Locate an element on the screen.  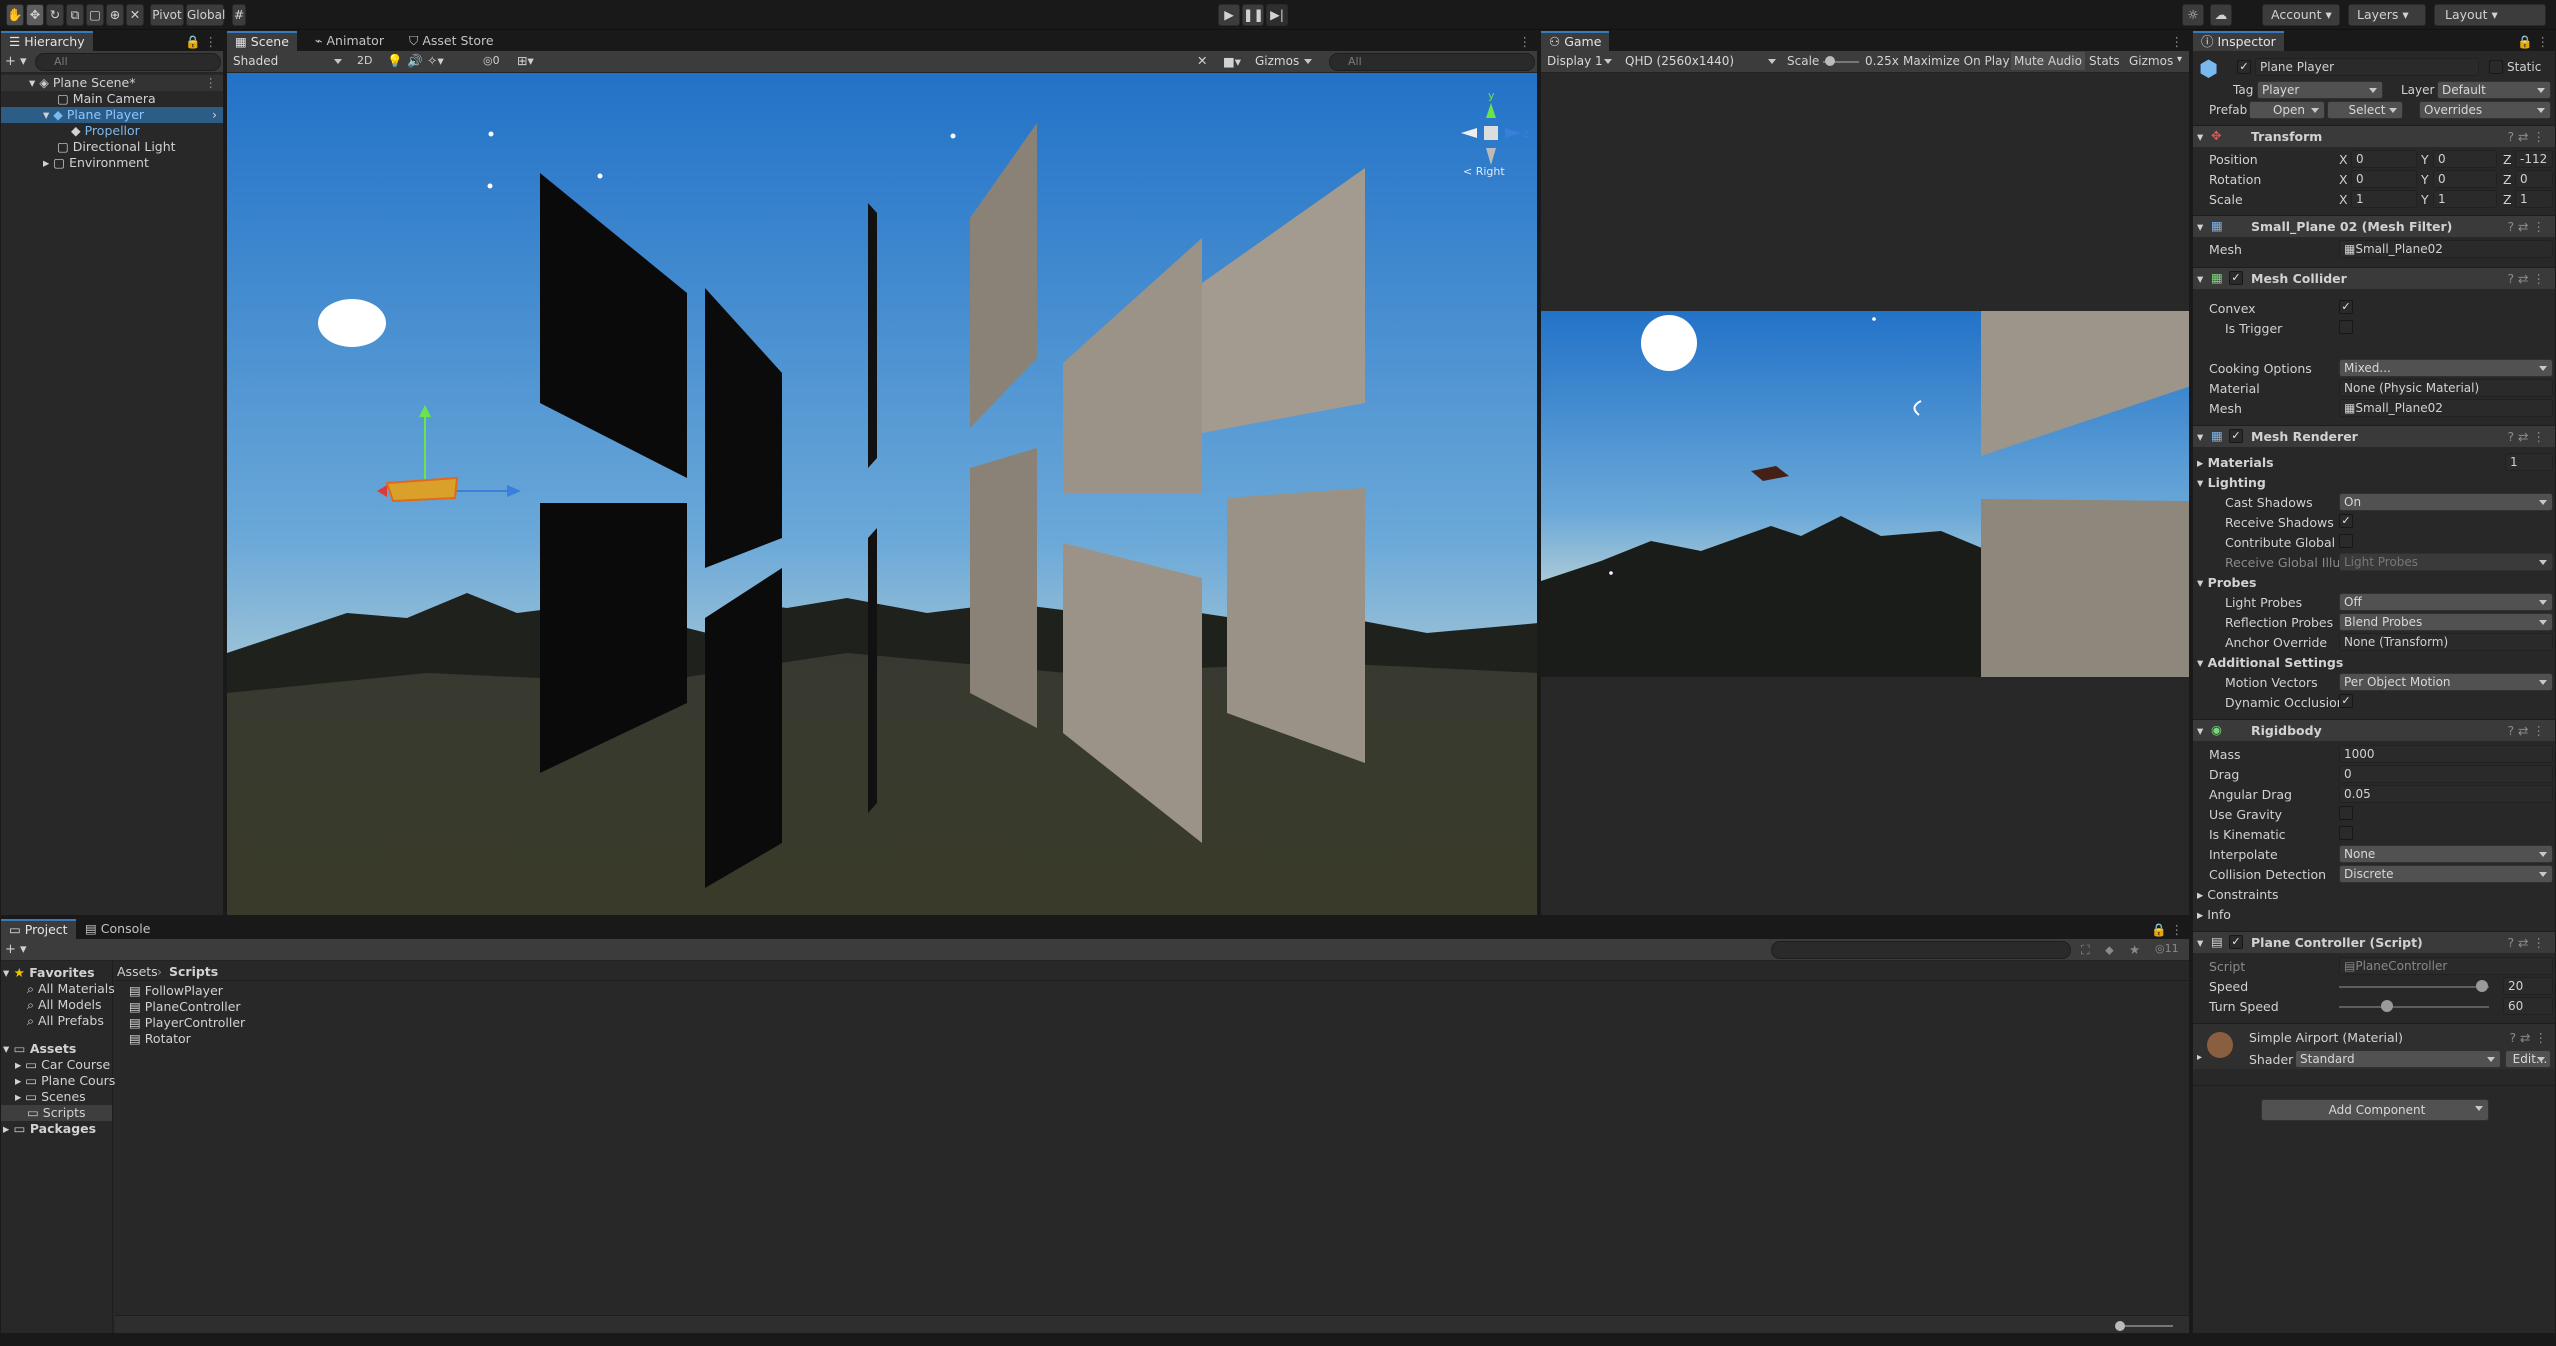
audio-toggle-icon: 🔊 is located at coordinates (415, 61).